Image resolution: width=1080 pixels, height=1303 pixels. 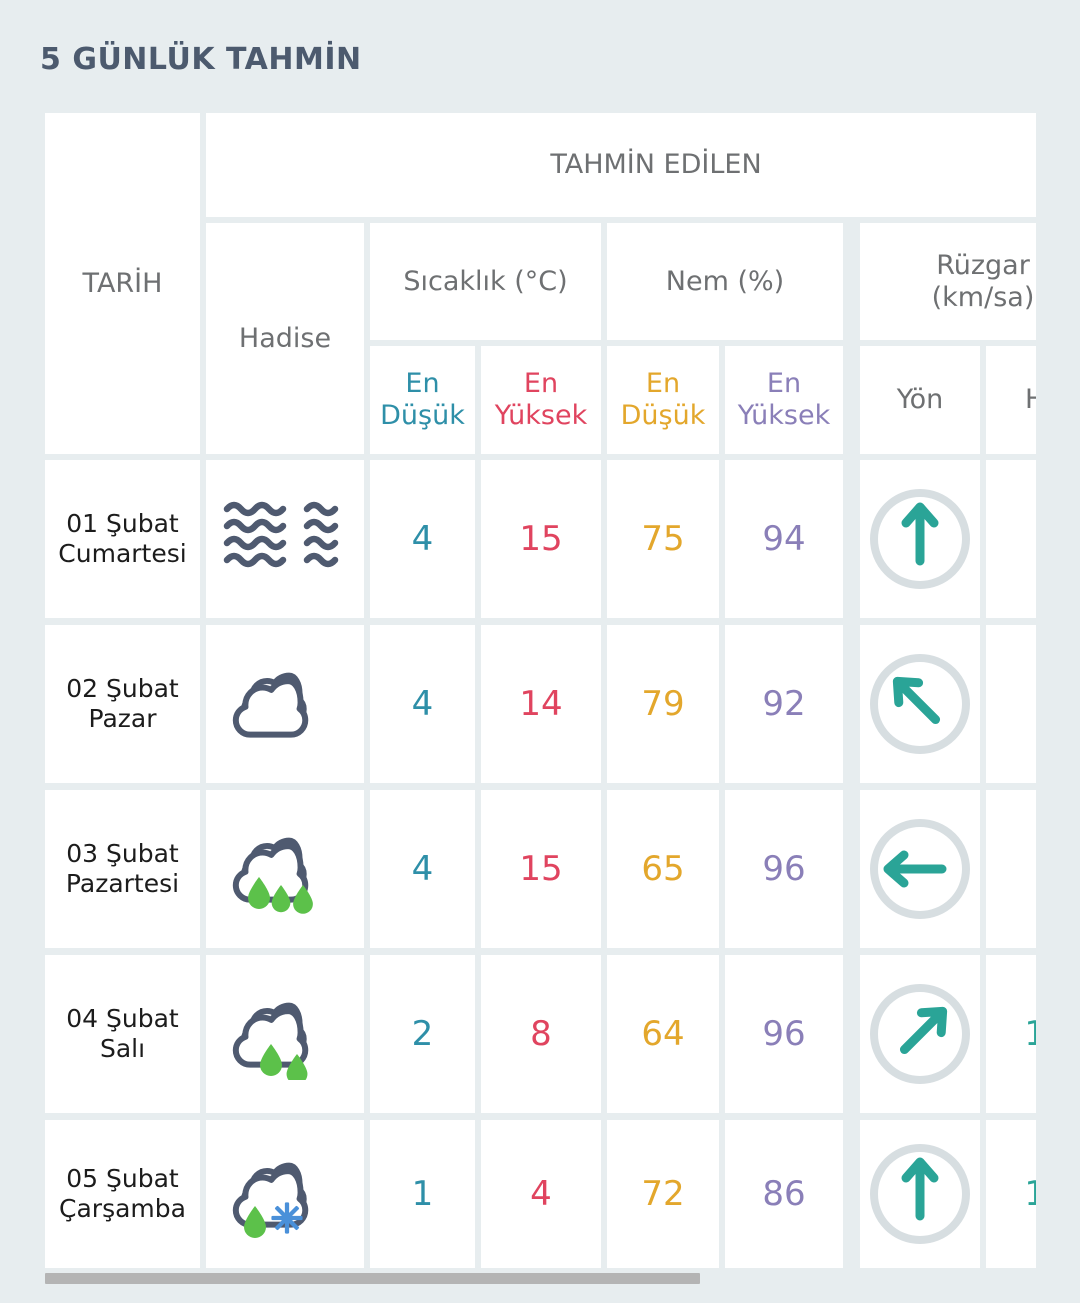 I want to click on row-temp-min-value: 1, so click(x=422, y=1194).